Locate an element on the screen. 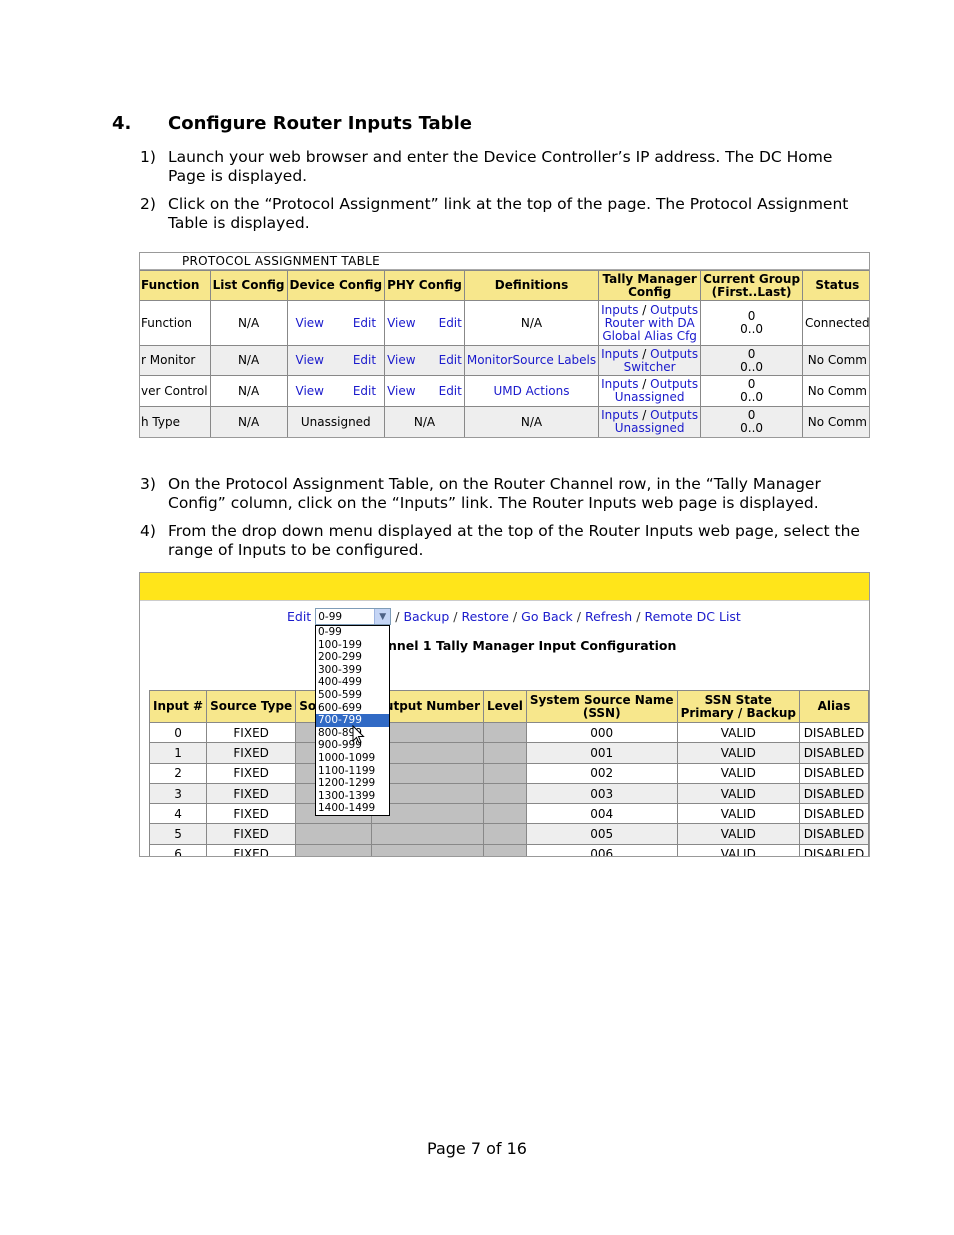 The width and height of the screenshot is (954, 1235). dropdown-option: 1200-1299 is located at coordinates (352, 783).